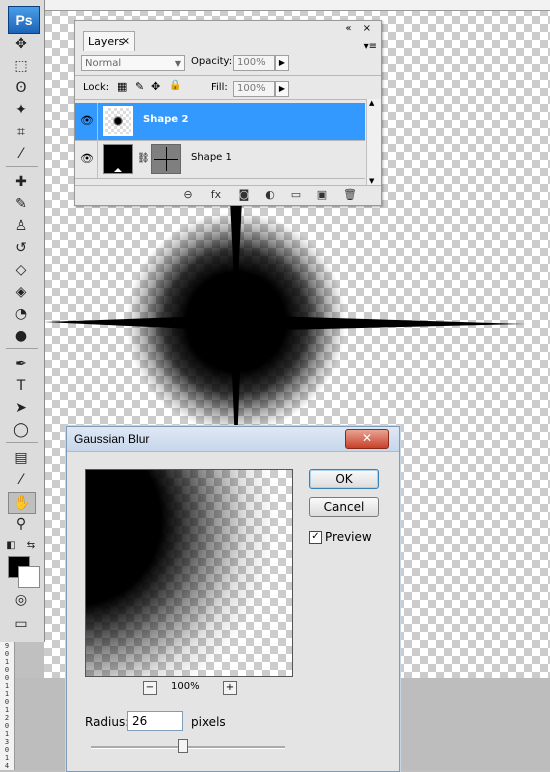 This screenshot has height=772, width=550. What do you see at coordinates (285, 323) in the screenshot?
I see `star-beam-horizontal` at bounding box center [285, 323].